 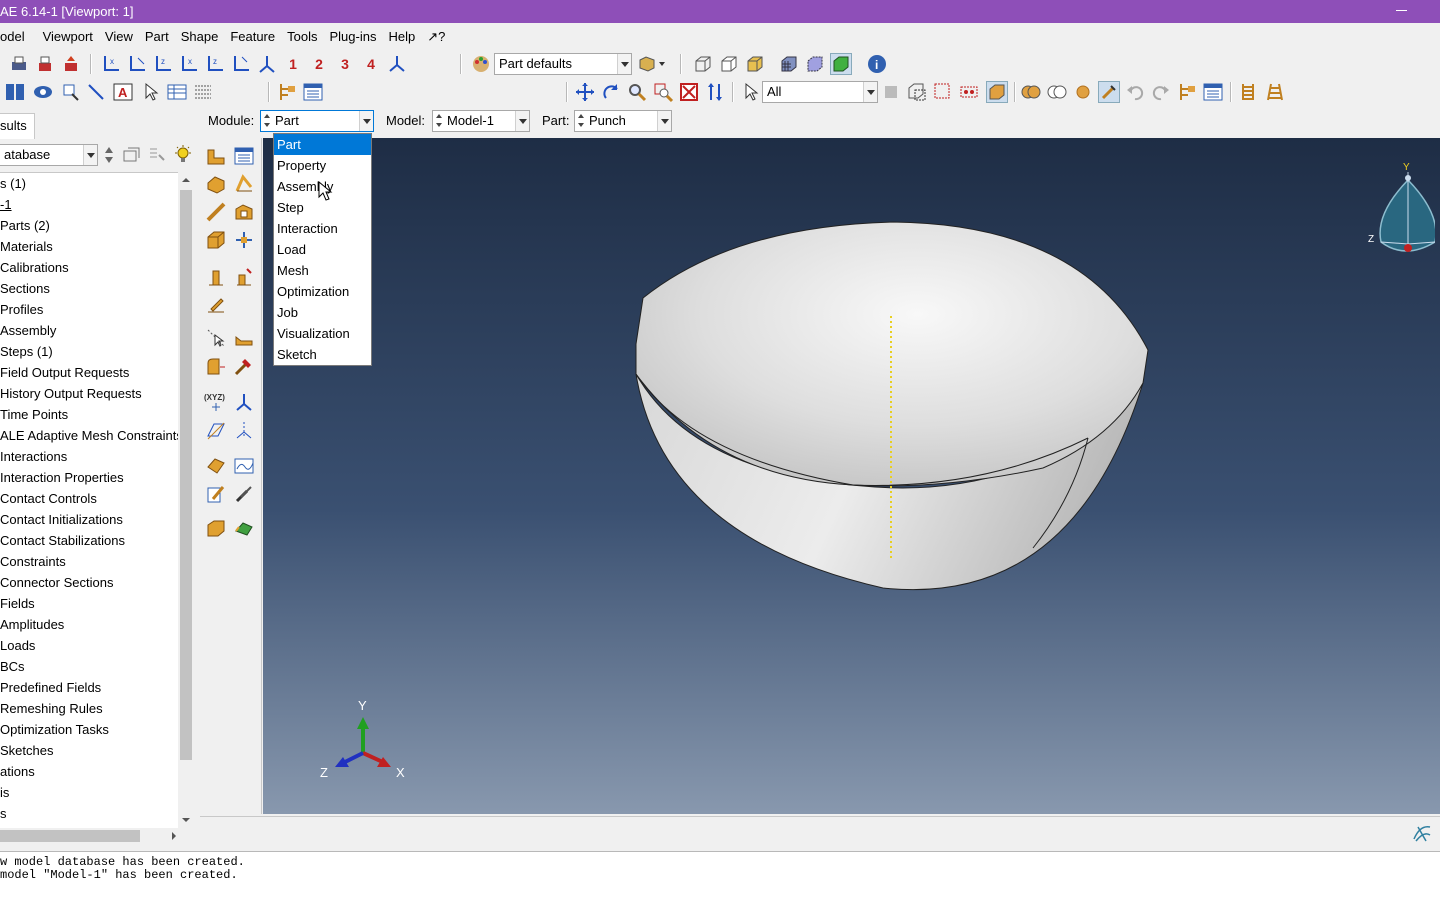 What do you see at coordinates (89, 309) in the screenshot?
I see `tree-item: Profiles` at bounding box center [89, 309].